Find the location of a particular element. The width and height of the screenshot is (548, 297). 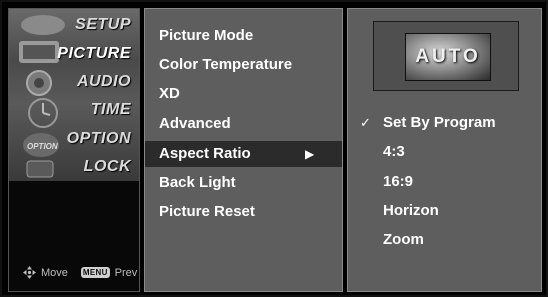

category-artwork: OPTION is located at coordinates (42, 96).